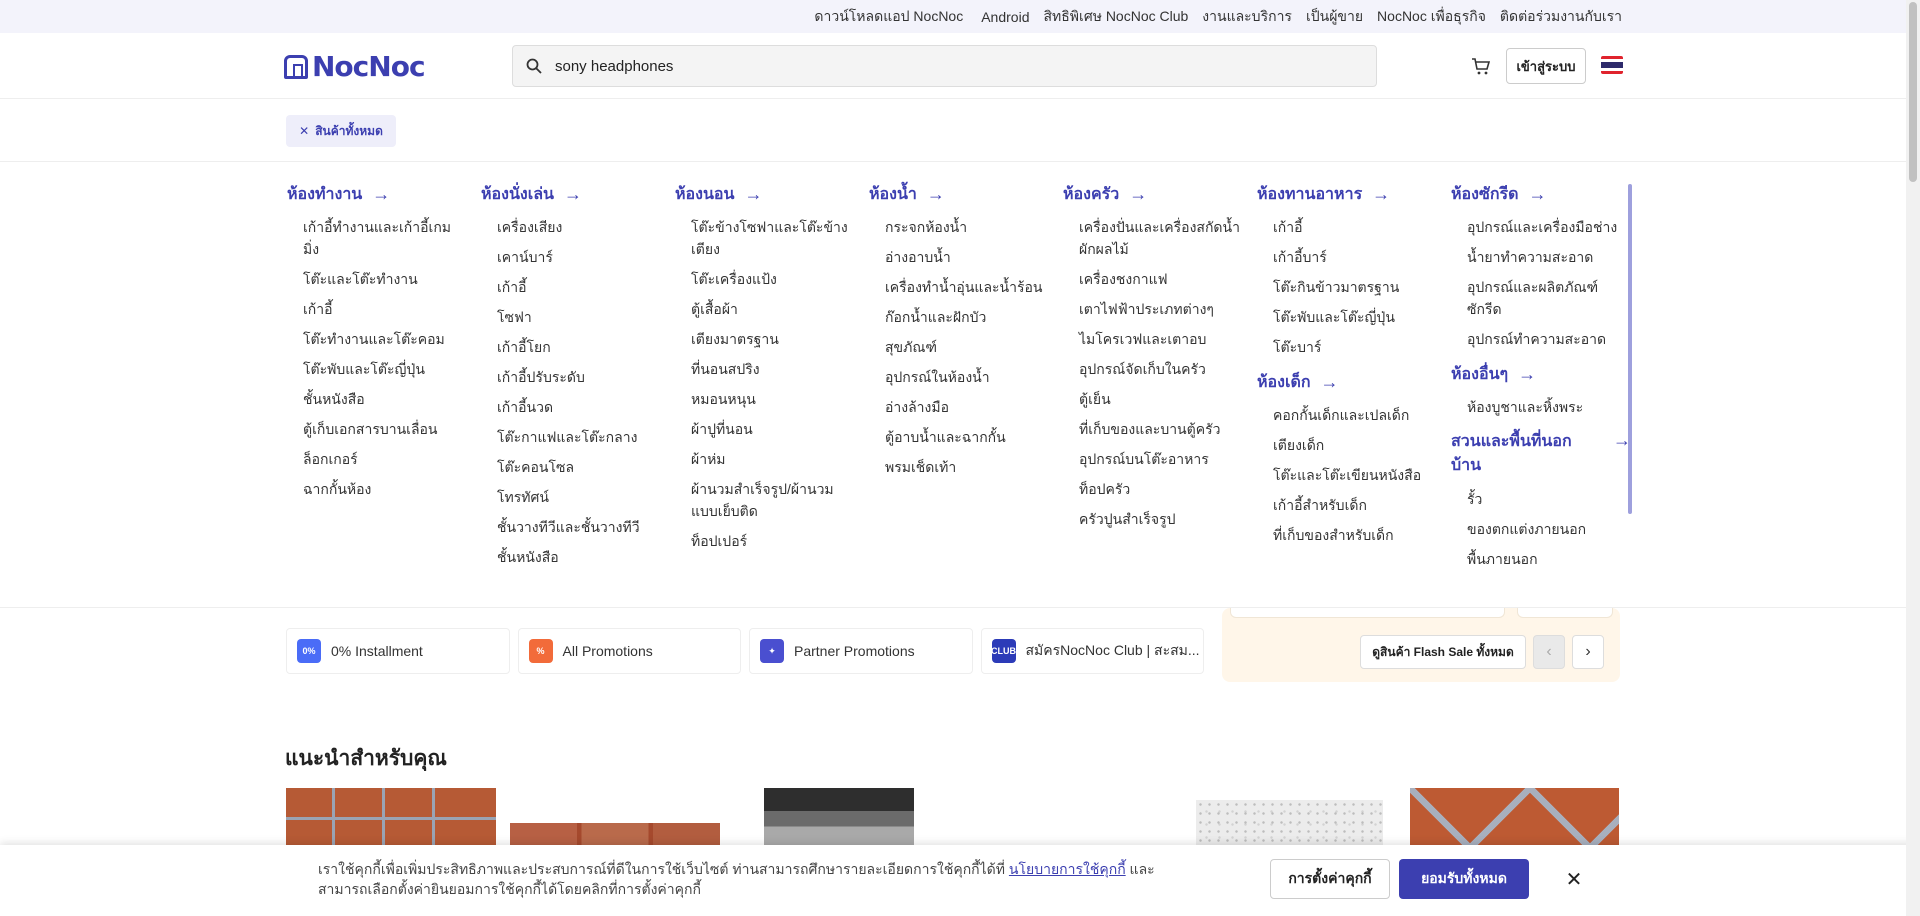 The image size is (1920, 916). Describe the element at coordinates (1588, 652) in the screenshot. I see `chevron-right-icon: ›` at that location.